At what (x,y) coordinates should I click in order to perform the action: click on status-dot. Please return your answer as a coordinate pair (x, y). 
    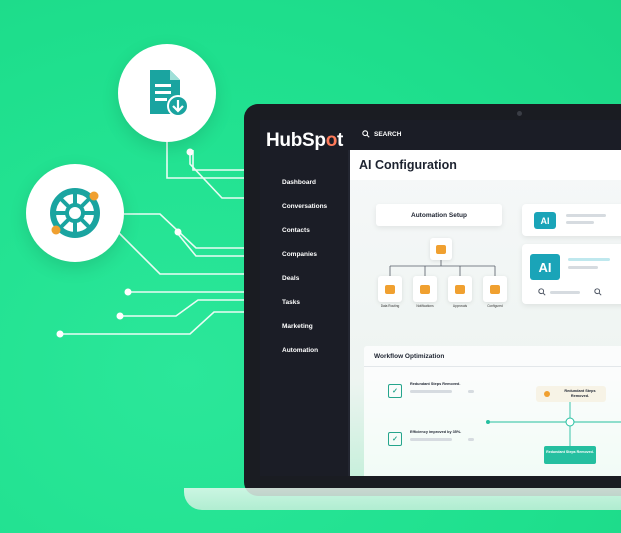
    Looking at the image, I should click on (547, 394).